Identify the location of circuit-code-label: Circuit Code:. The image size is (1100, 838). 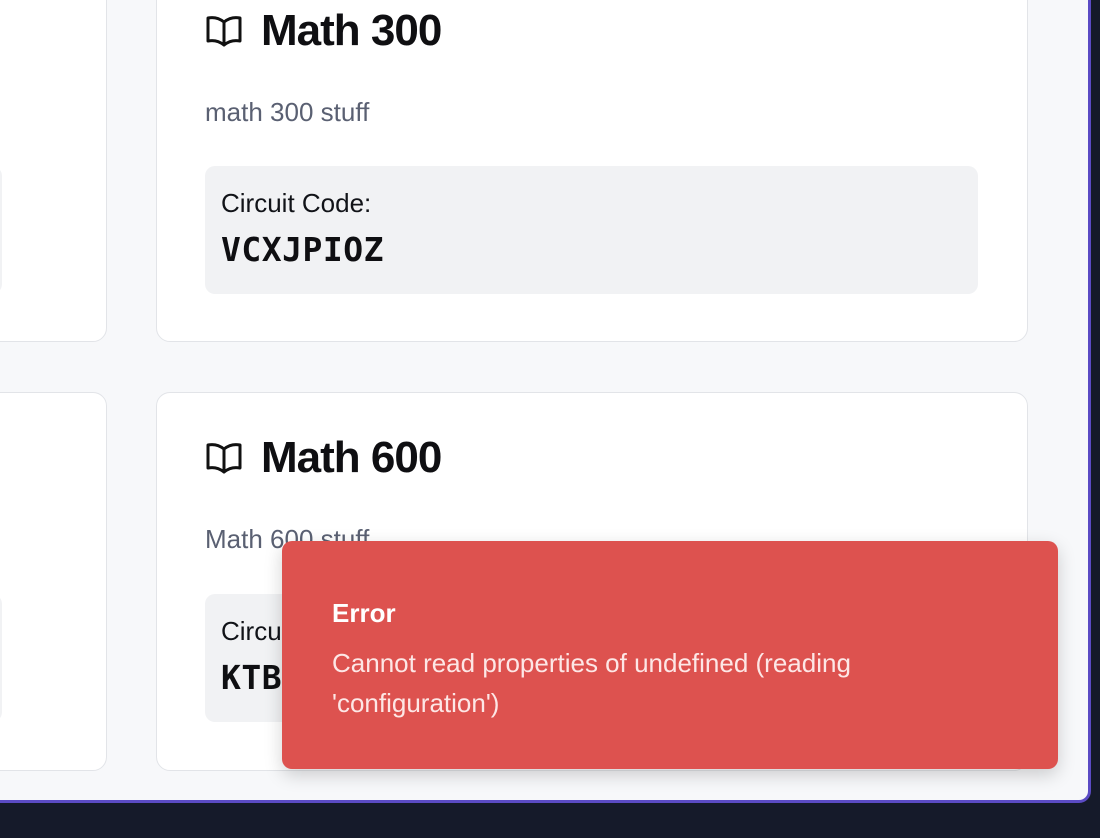
(296, 203).